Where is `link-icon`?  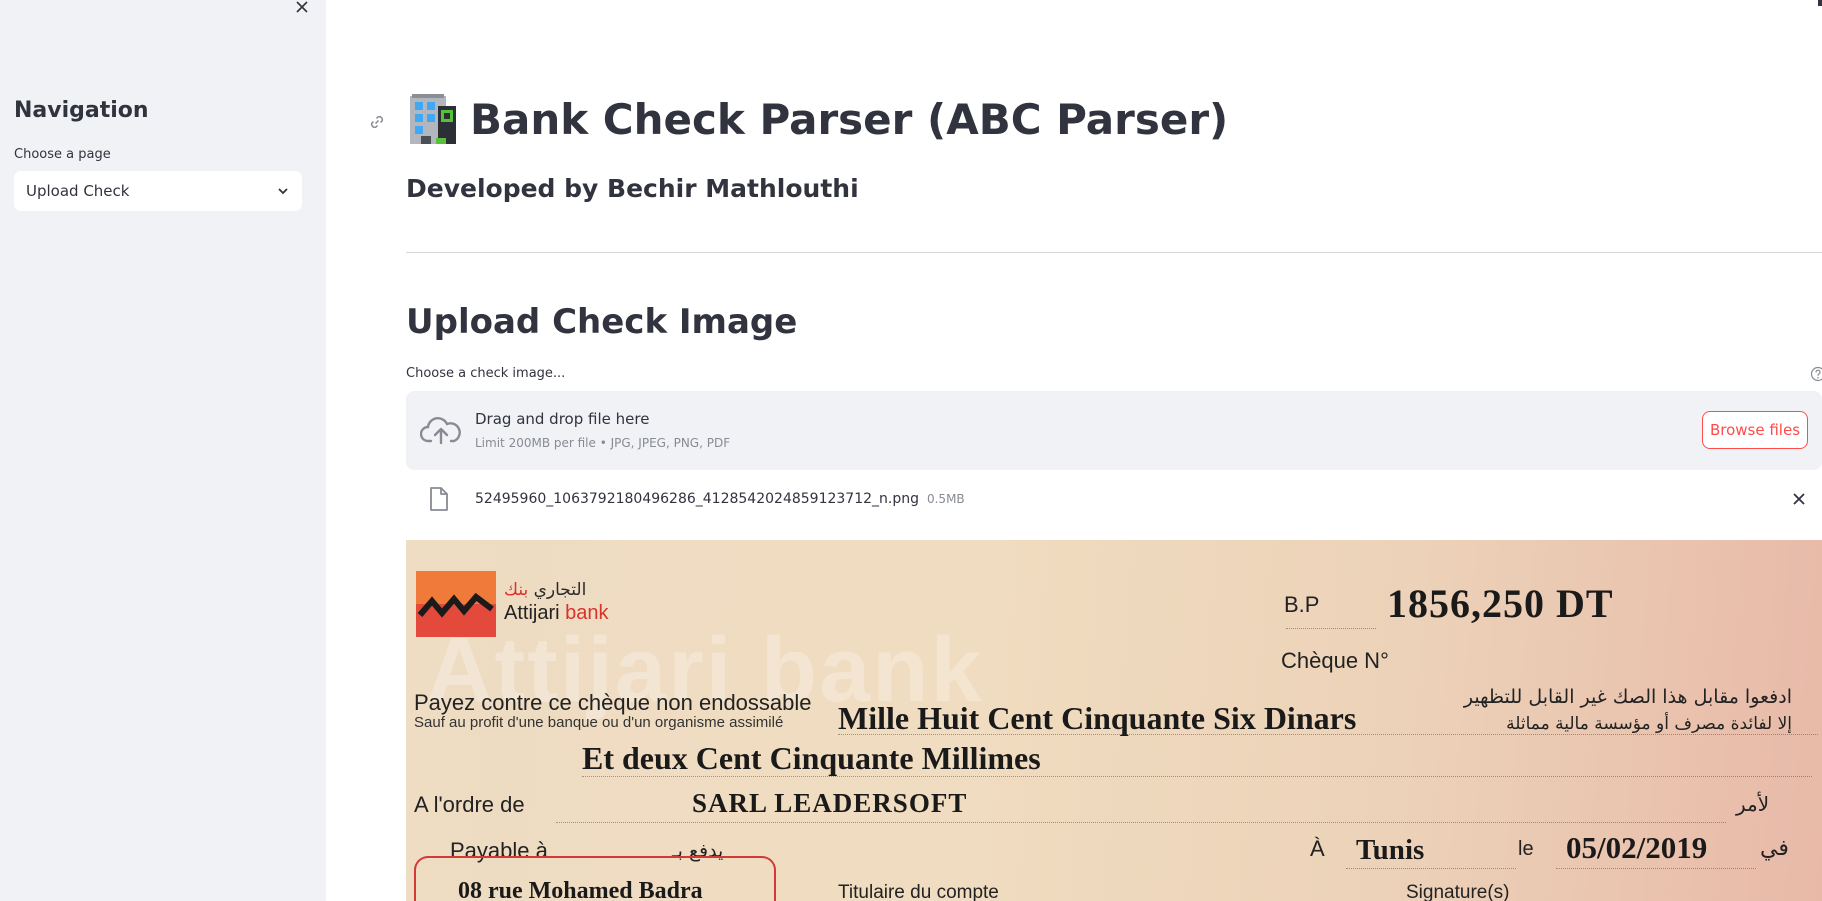 link-icon is located at coordinates (377, 122).